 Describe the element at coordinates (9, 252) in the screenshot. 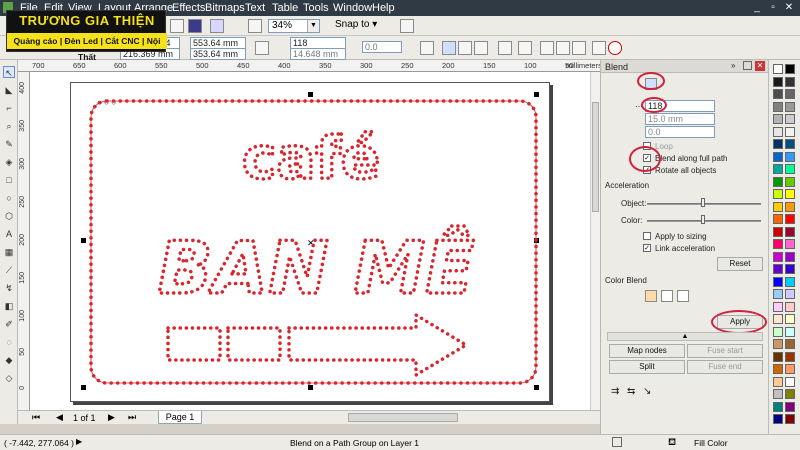

I see `table-tool-icon: ▦` at that location.